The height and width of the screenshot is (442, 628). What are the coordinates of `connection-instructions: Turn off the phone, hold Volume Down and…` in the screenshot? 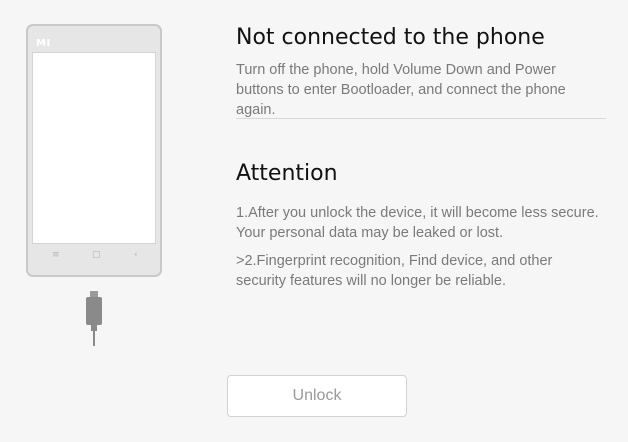 It's located at (401, 90).